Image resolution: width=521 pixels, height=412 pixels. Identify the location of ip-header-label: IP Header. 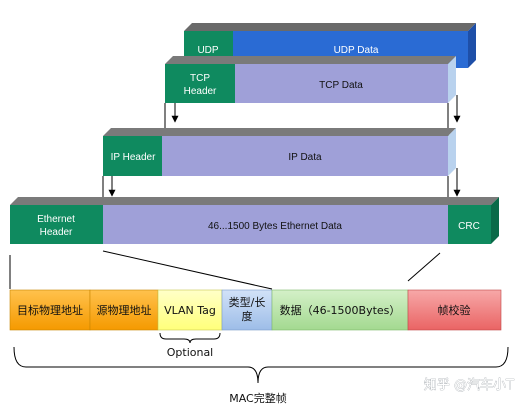
(134, 157).